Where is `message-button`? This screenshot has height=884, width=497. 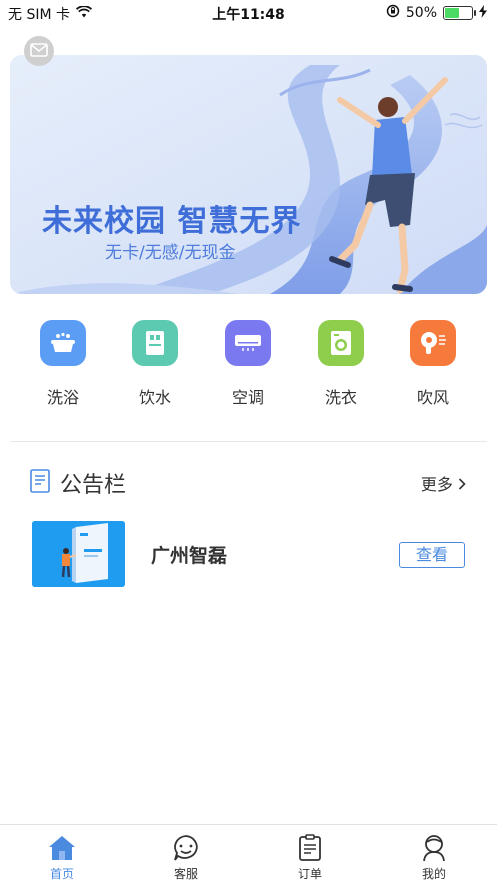 message-button is located at coordinates (39, 51).